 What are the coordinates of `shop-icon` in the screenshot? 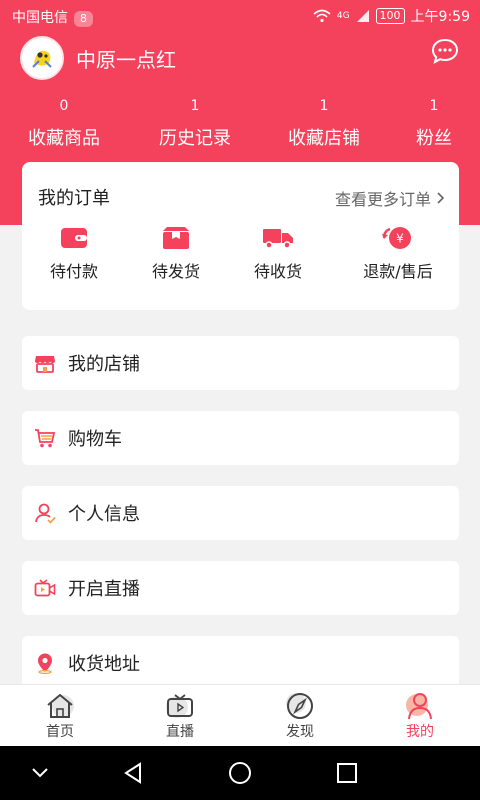 It's located at (45, 364).